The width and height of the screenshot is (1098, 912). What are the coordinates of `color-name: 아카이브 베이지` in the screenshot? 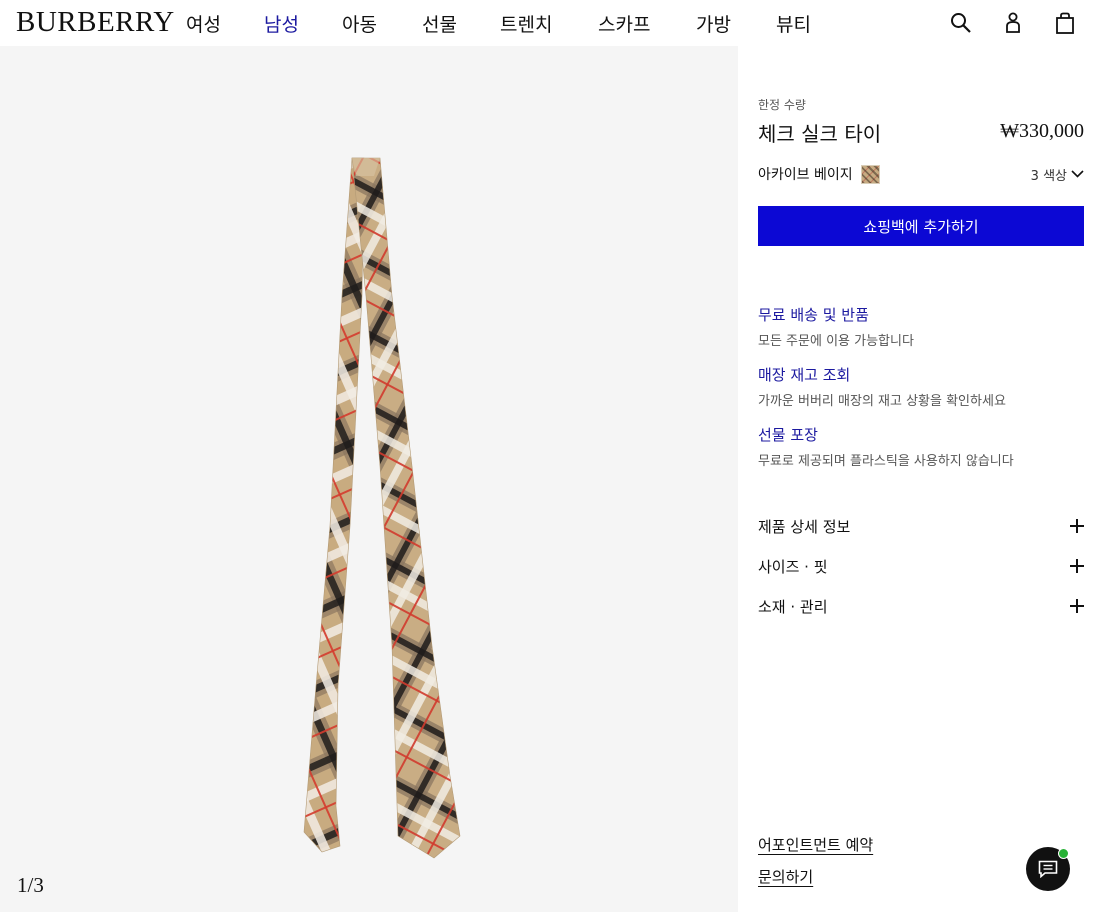 It's located at (805, 175).